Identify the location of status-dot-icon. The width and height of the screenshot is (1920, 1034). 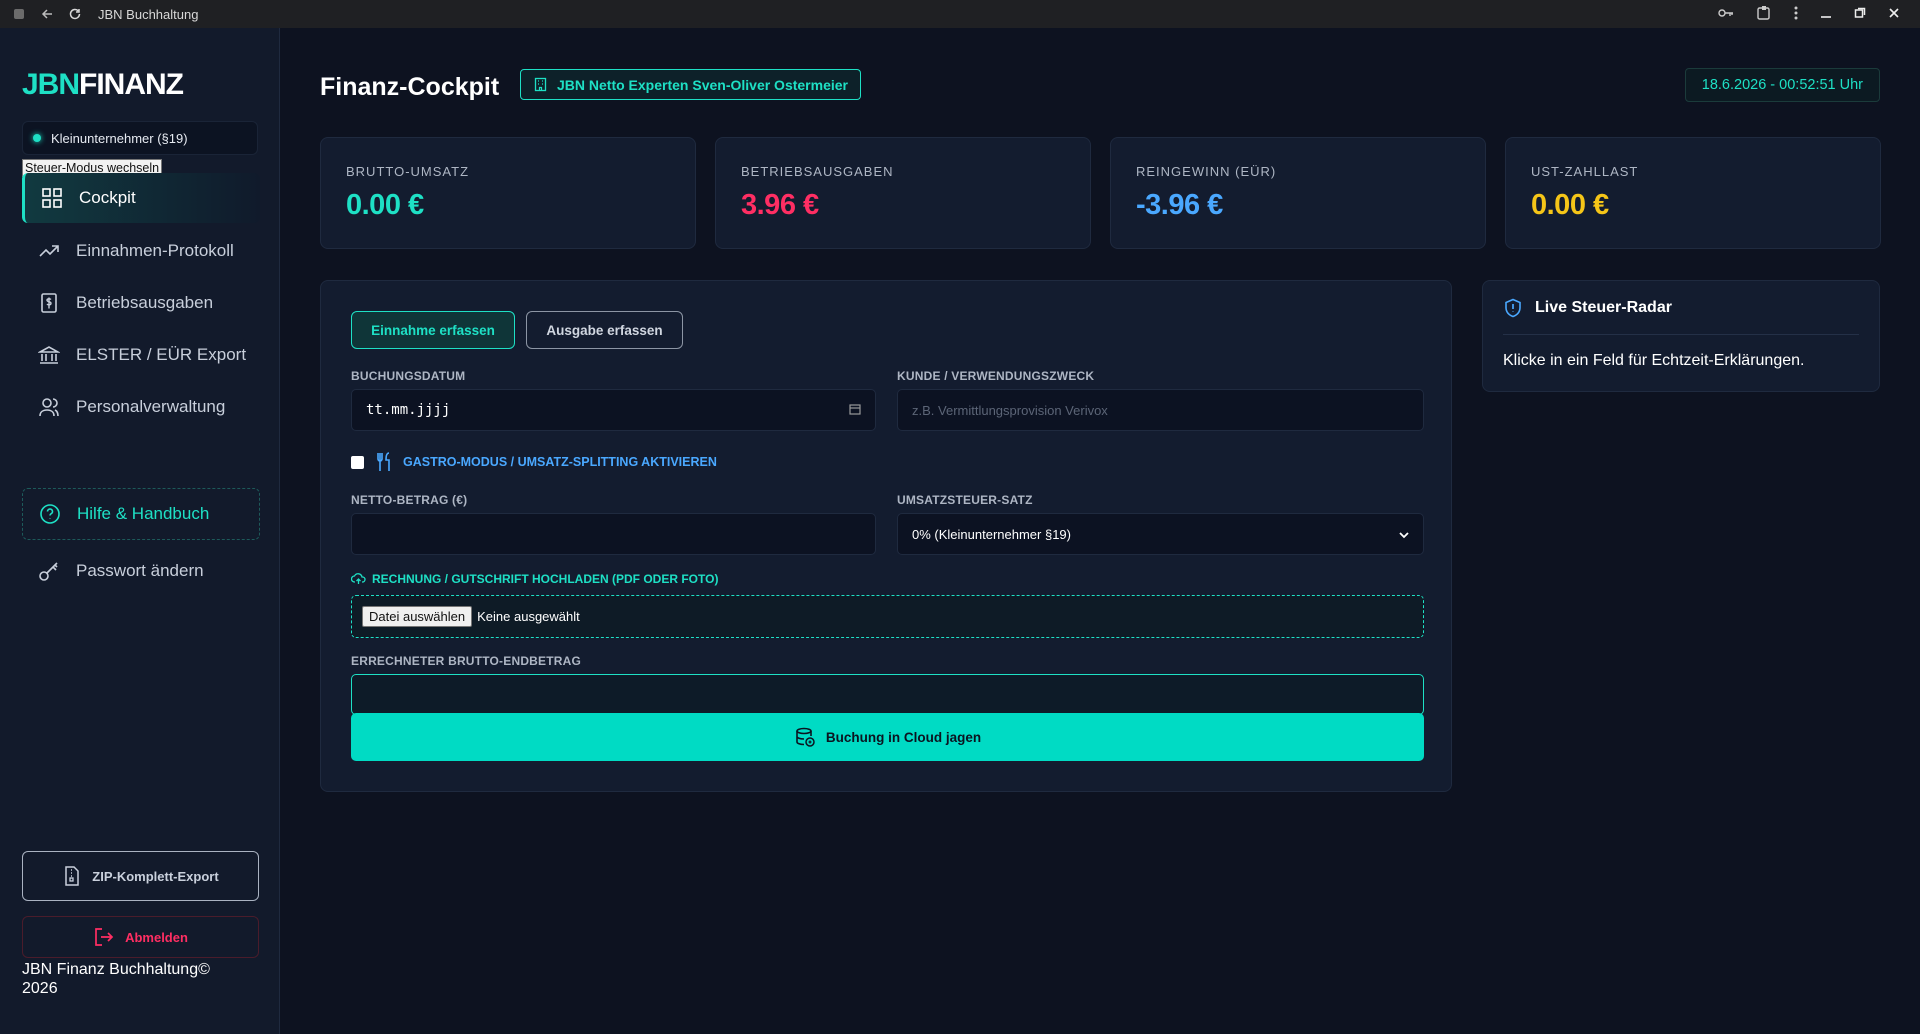
(37, 138).